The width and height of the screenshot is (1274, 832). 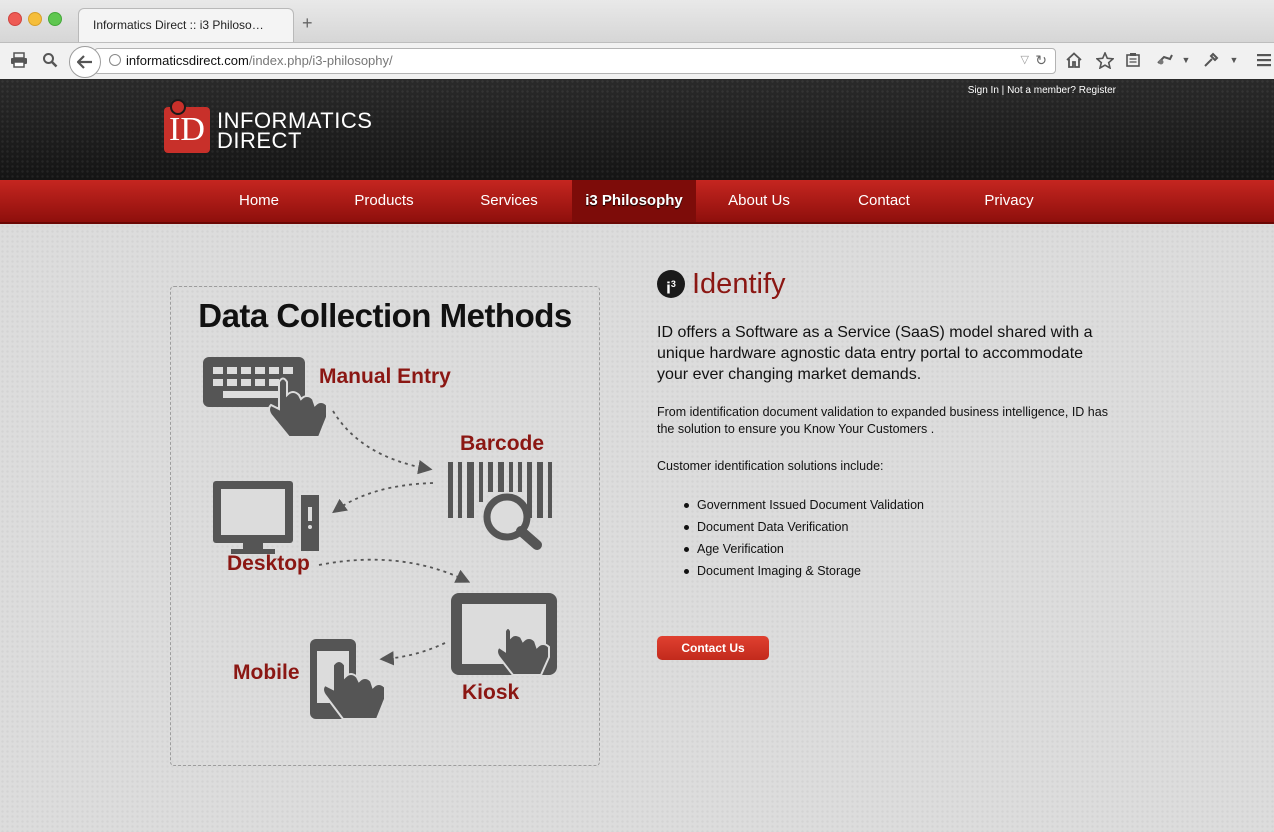 What do you see at coordinates (187, 130) in the screenshot?
I see `logo-mark: ID` at bounding box center [187, 130].